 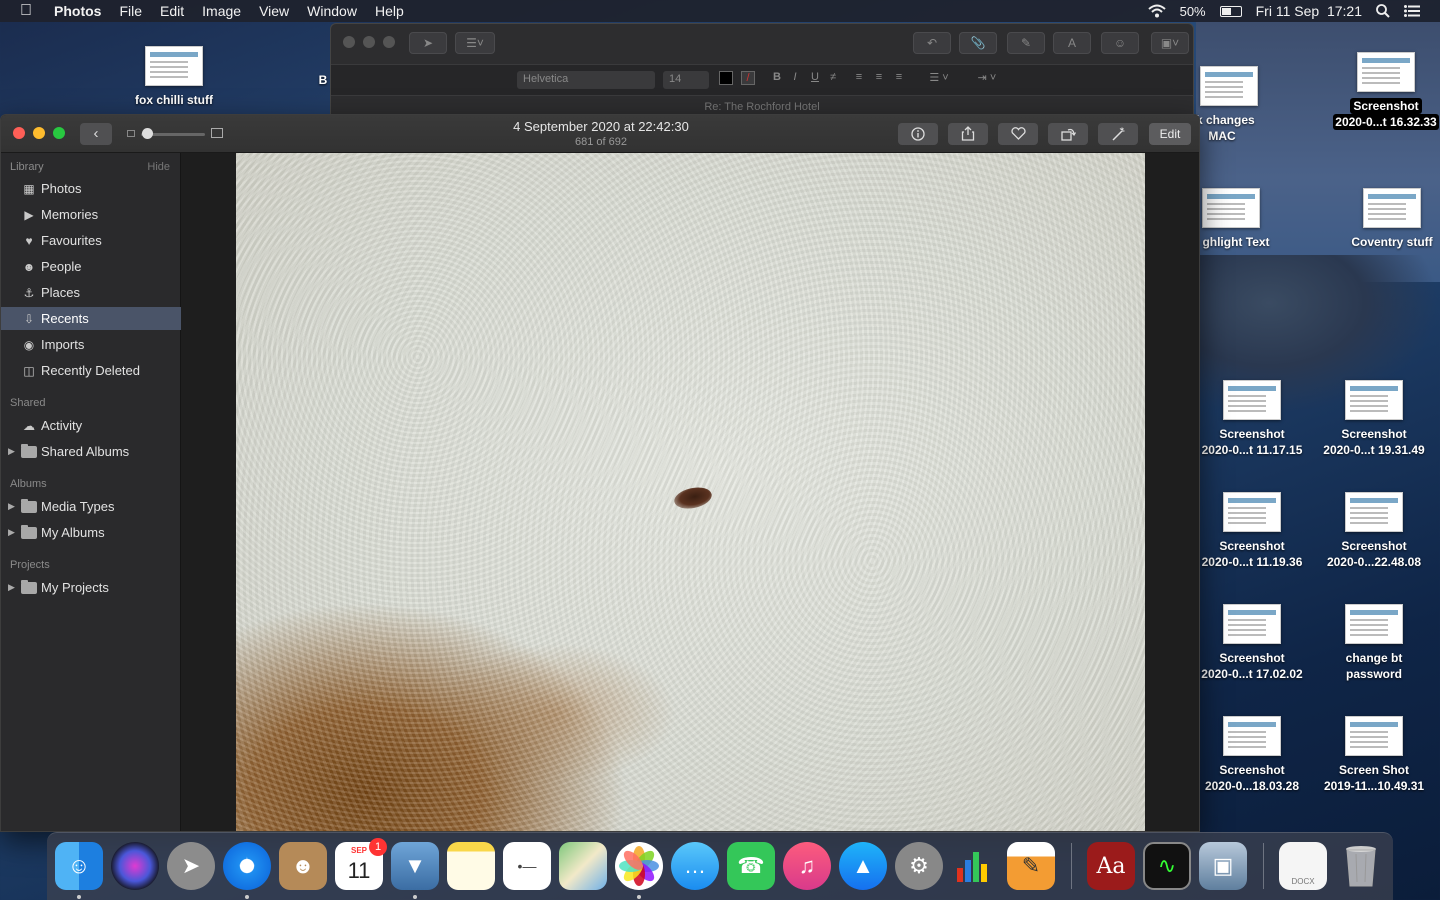 I want to click on zoom-slider, so click(x=175, y=134).